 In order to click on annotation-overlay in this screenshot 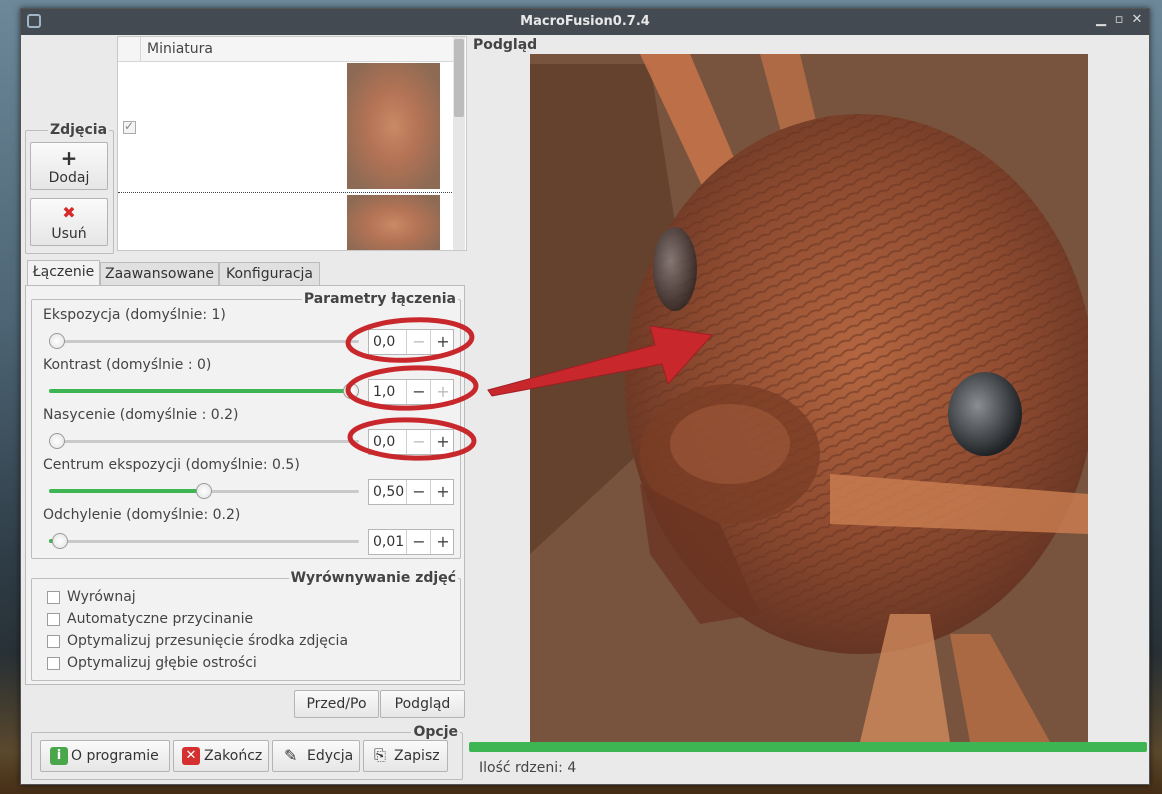, I will do `click(529, 389)`.